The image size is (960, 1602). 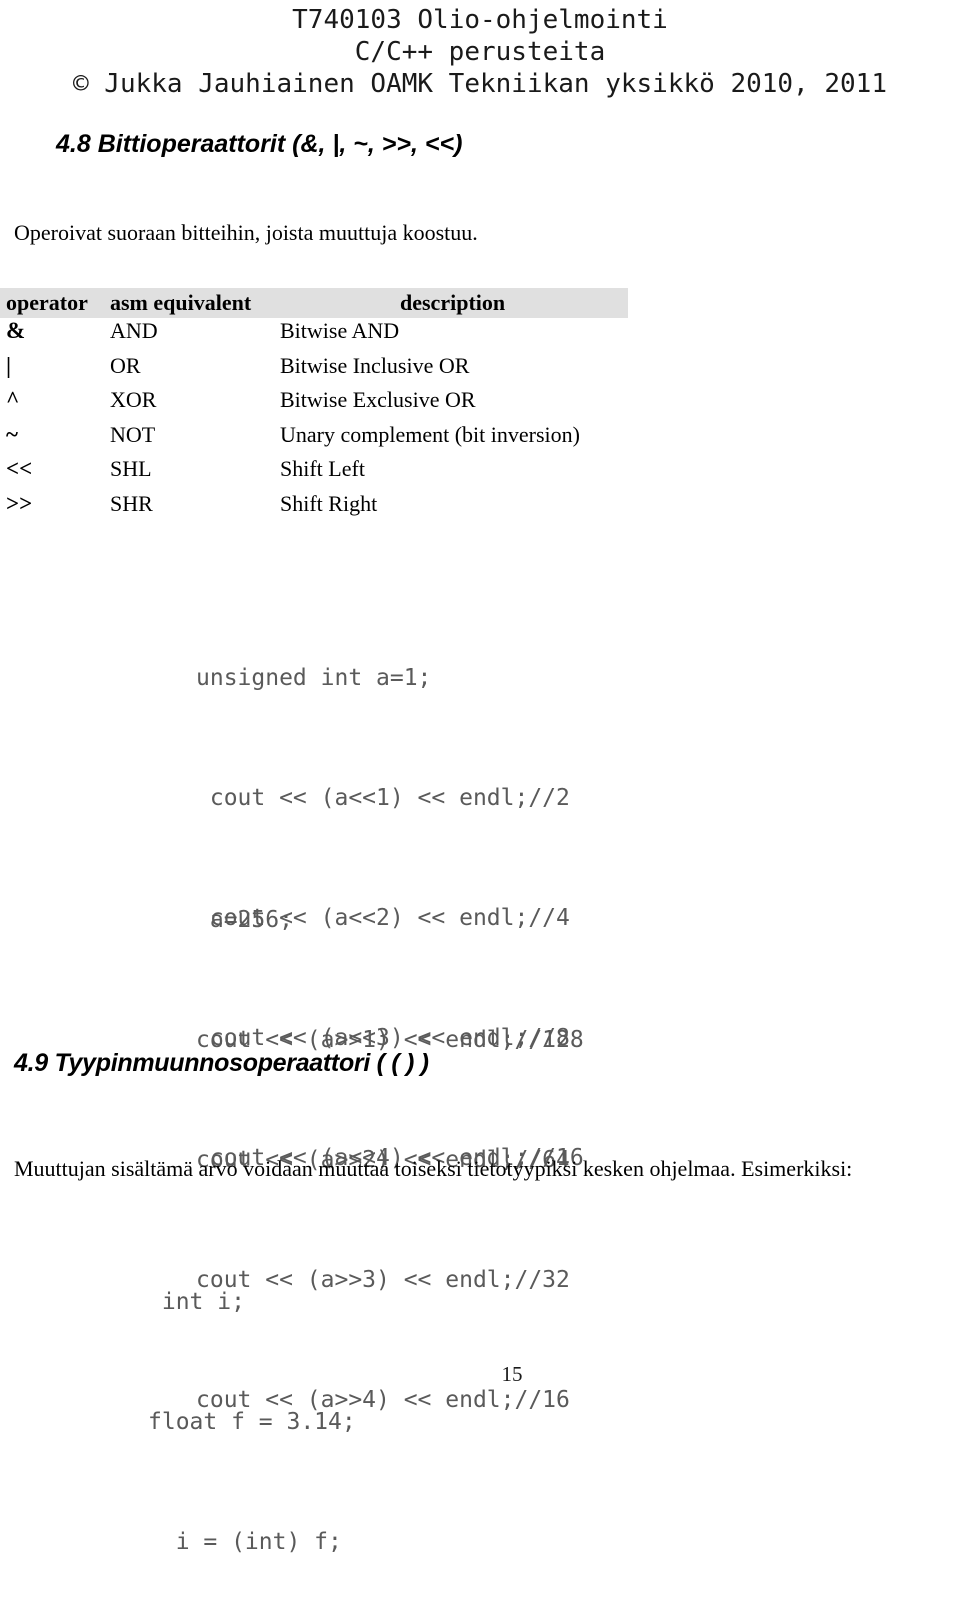 I want to click on table-row: << SHL Shift Left, so click(x=320, y=473).